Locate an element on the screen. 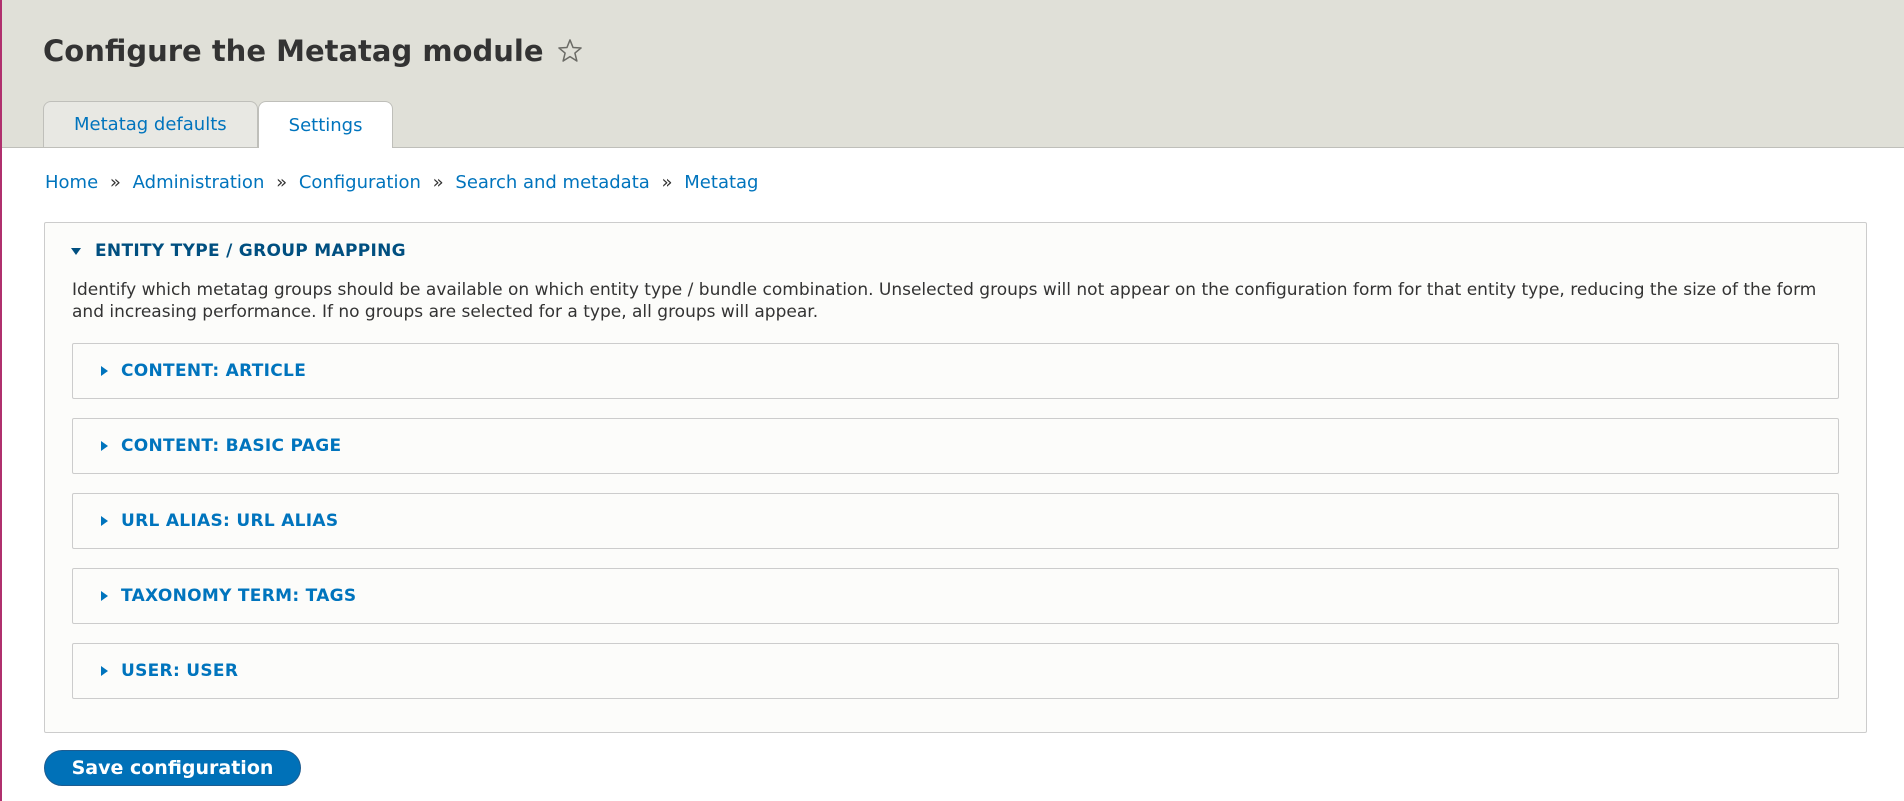 Image resolution: width=1904 pixels, height=801 pixels. details-summary: CONTENT: ARTICLE is located at coordinates (214, 371).